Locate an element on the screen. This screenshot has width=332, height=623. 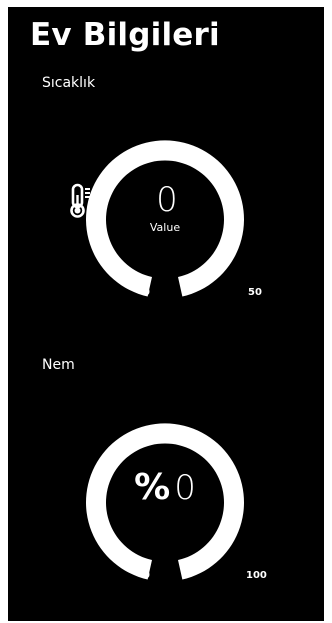
temperature-max-tick: 50 is located at coordinates (255, 292).